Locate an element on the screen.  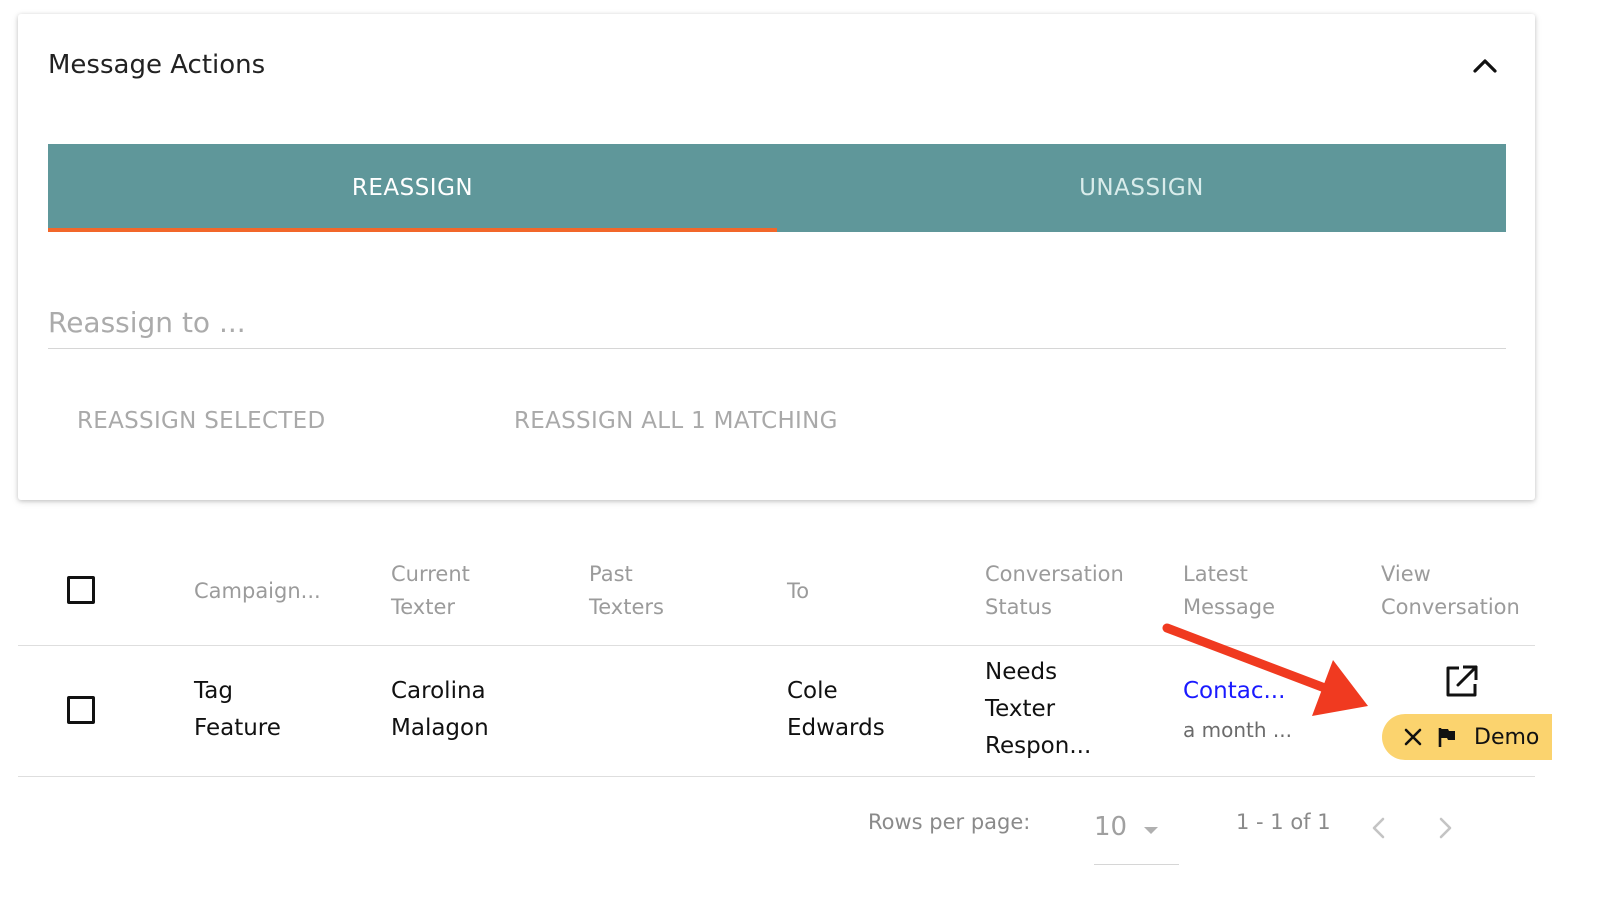
tag-chip: Demo is located at coordinates (1467, 737).